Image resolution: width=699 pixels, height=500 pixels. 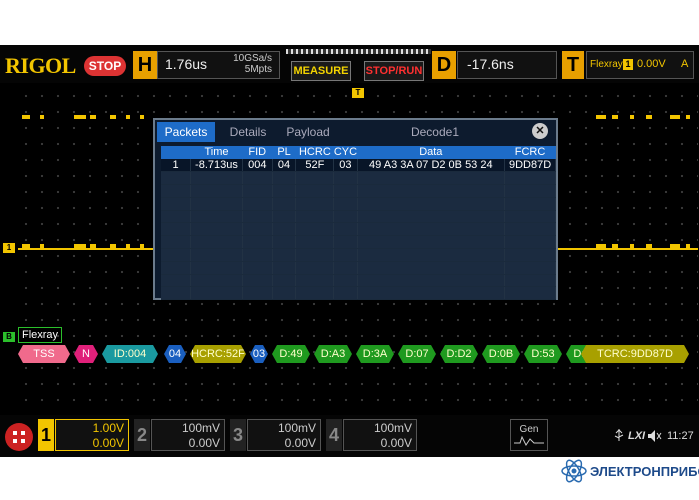 I want to click on tab-packets: Packets, so click(x=186, y=132).